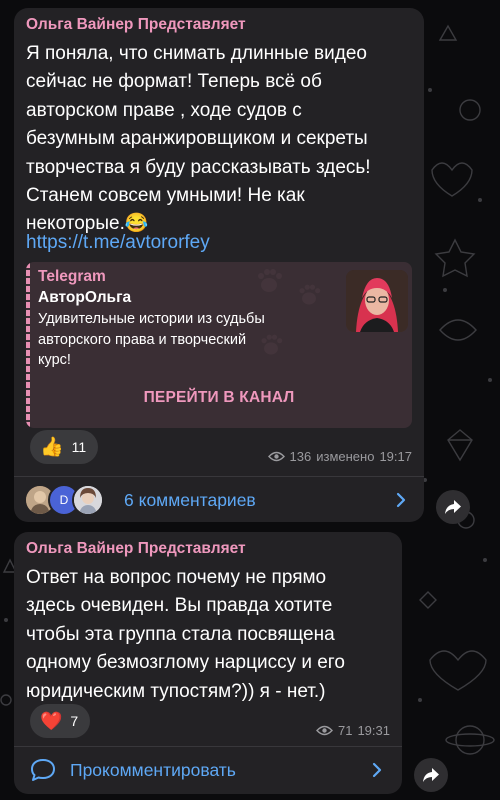  What do you see at coordinates (345, 730) in the screenshot?
I see `view-count: 71` at bounding box center [345, 730].